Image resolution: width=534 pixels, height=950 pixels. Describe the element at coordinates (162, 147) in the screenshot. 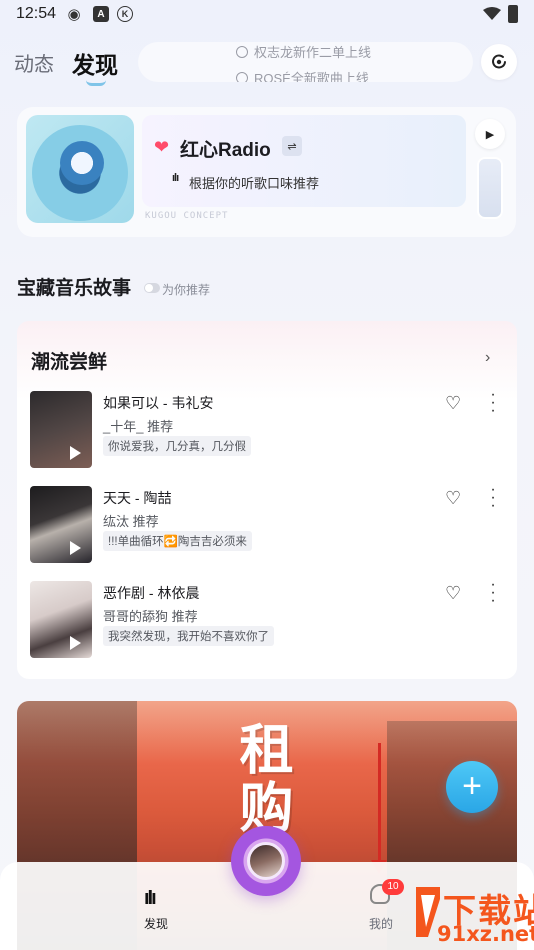

I see `heart-icon: ❤` at that location.